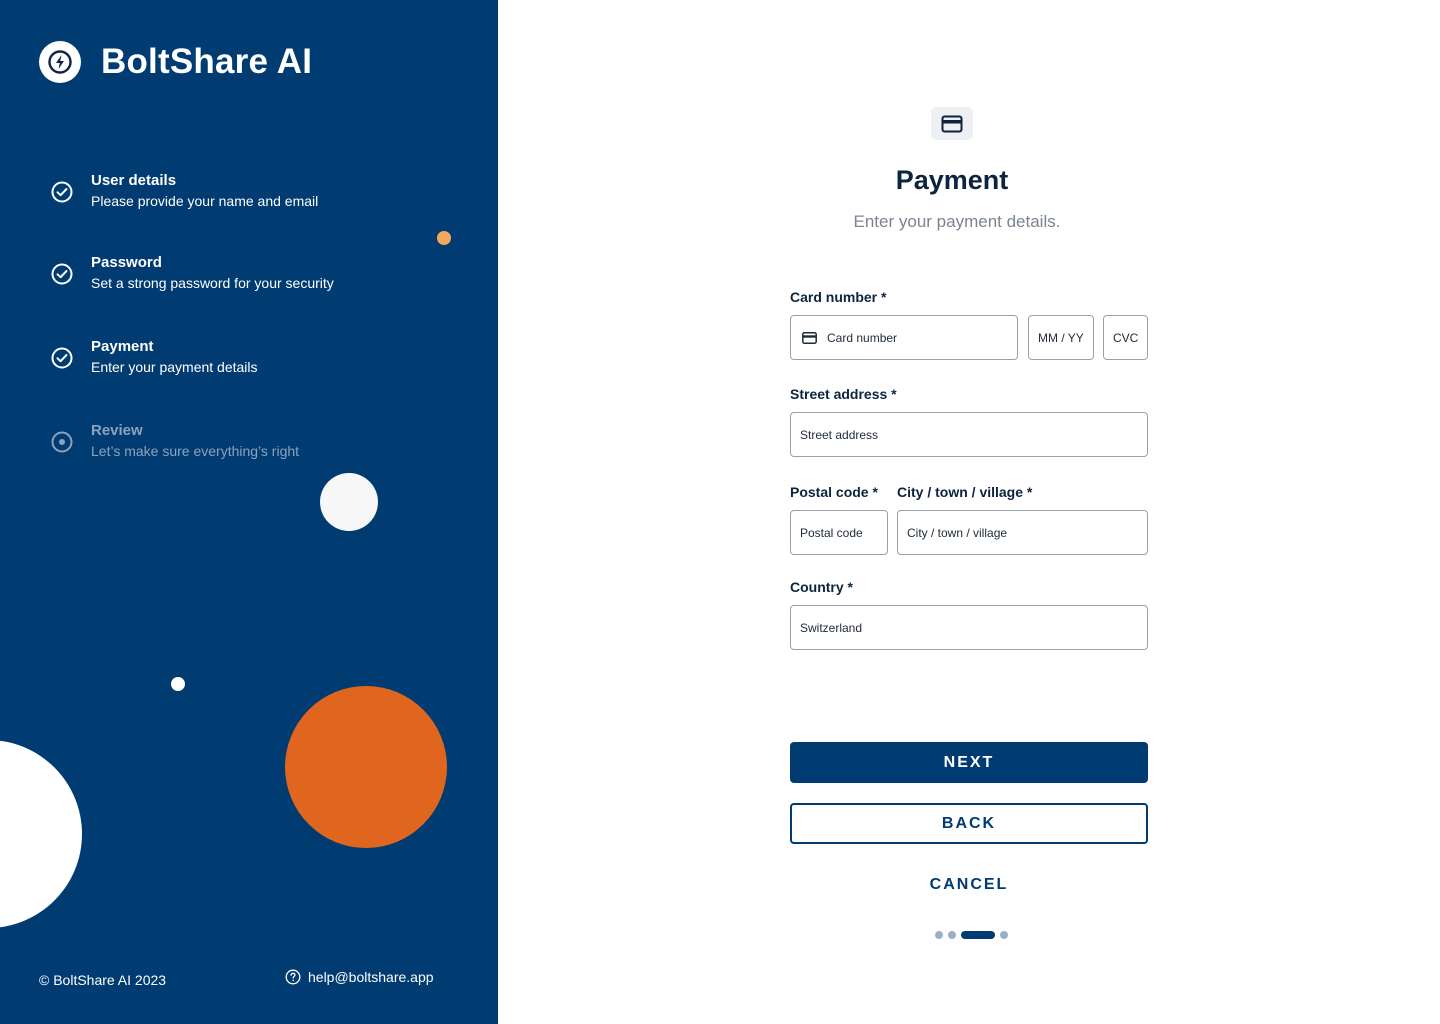 The image size is (1440, 1024). Describe the element at coordinates (103, 980) in the screenshot. I see `copyright: © BoltShare AI 2023` at that location.